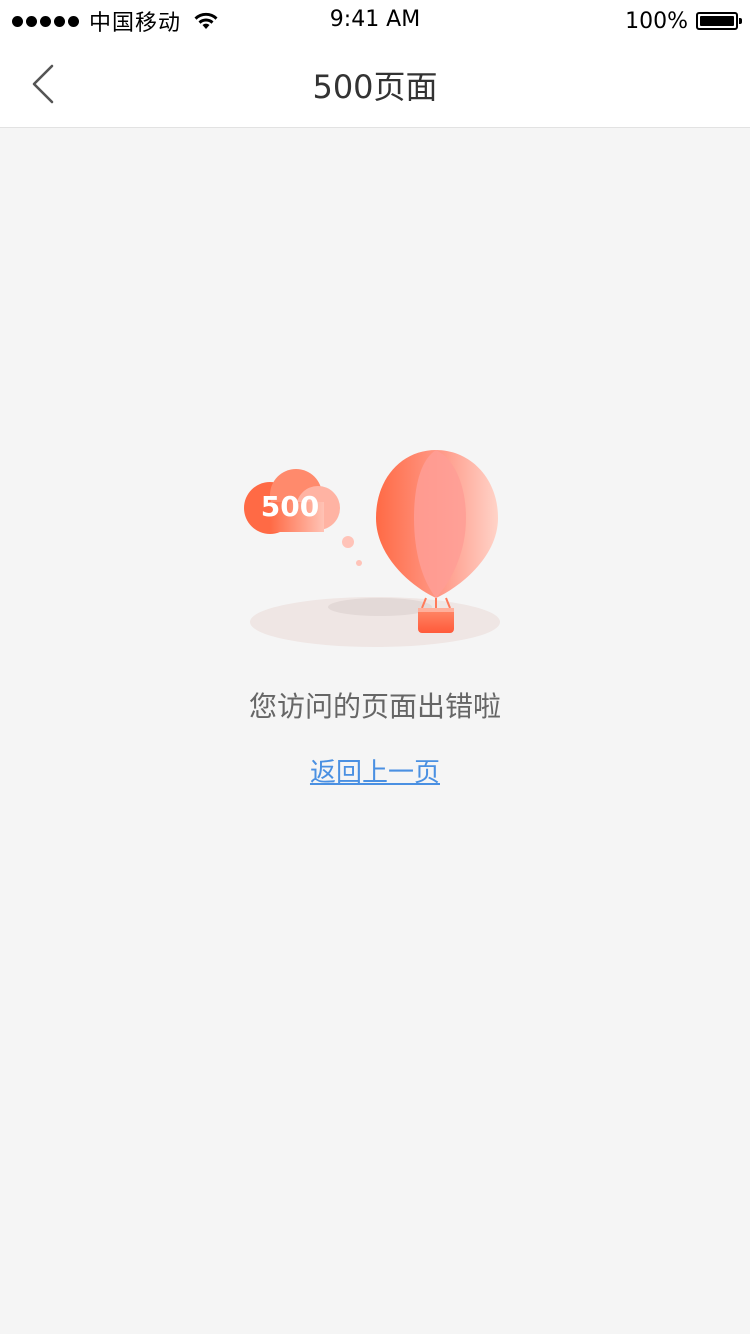  Describe the element at coordinates (372, 548) in the screenshot. I see `error-500-illustration: 500` at that location.